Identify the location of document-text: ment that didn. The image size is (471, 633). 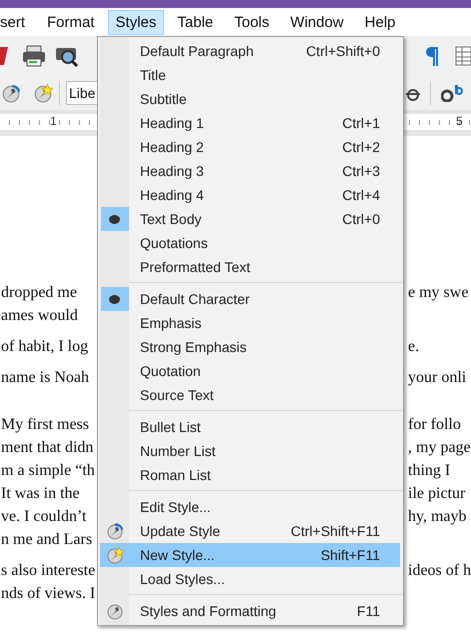
(47, 447).